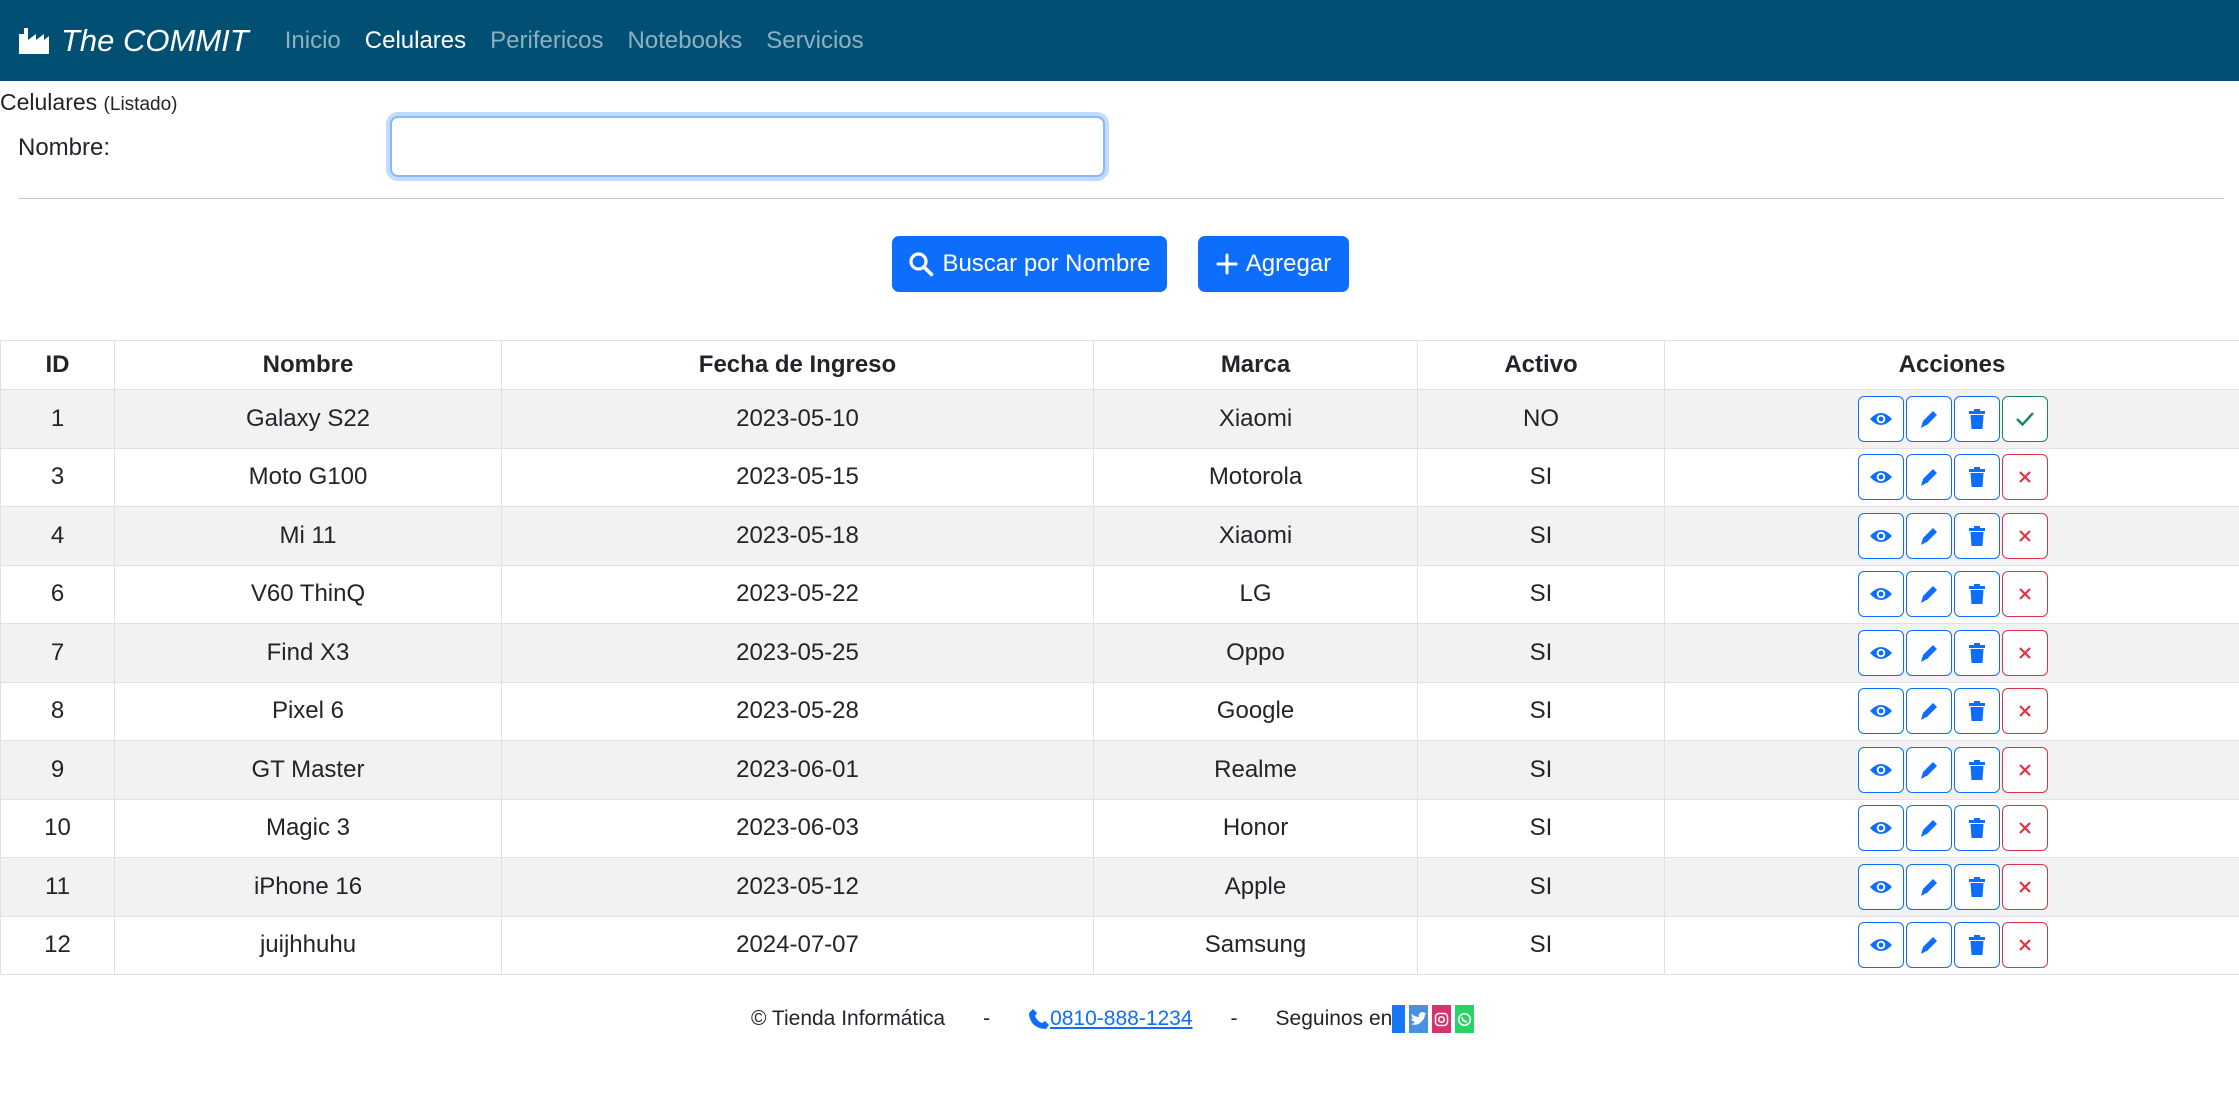 The height and width of the screenshot is (1095, 2239). I want to click on cell-marca: Xiaomi, so click(1255, 536).